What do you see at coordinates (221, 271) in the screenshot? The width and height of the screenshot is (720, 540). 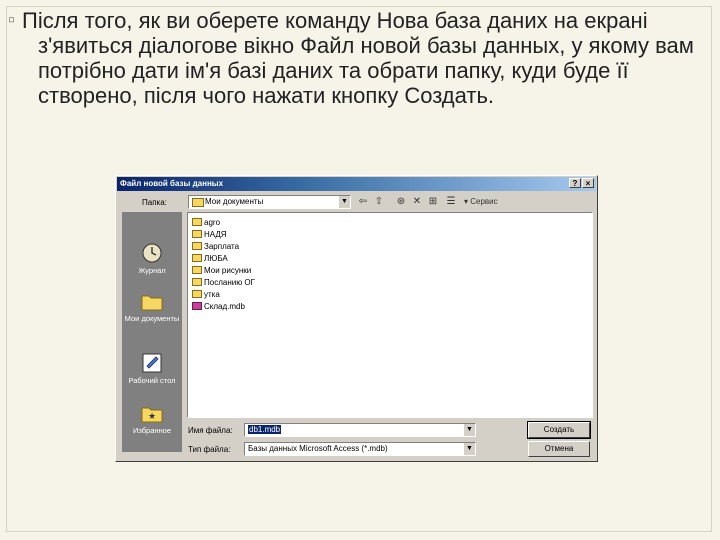 I see `list-item: Мои рисунки` at bounding box center [221, 271].